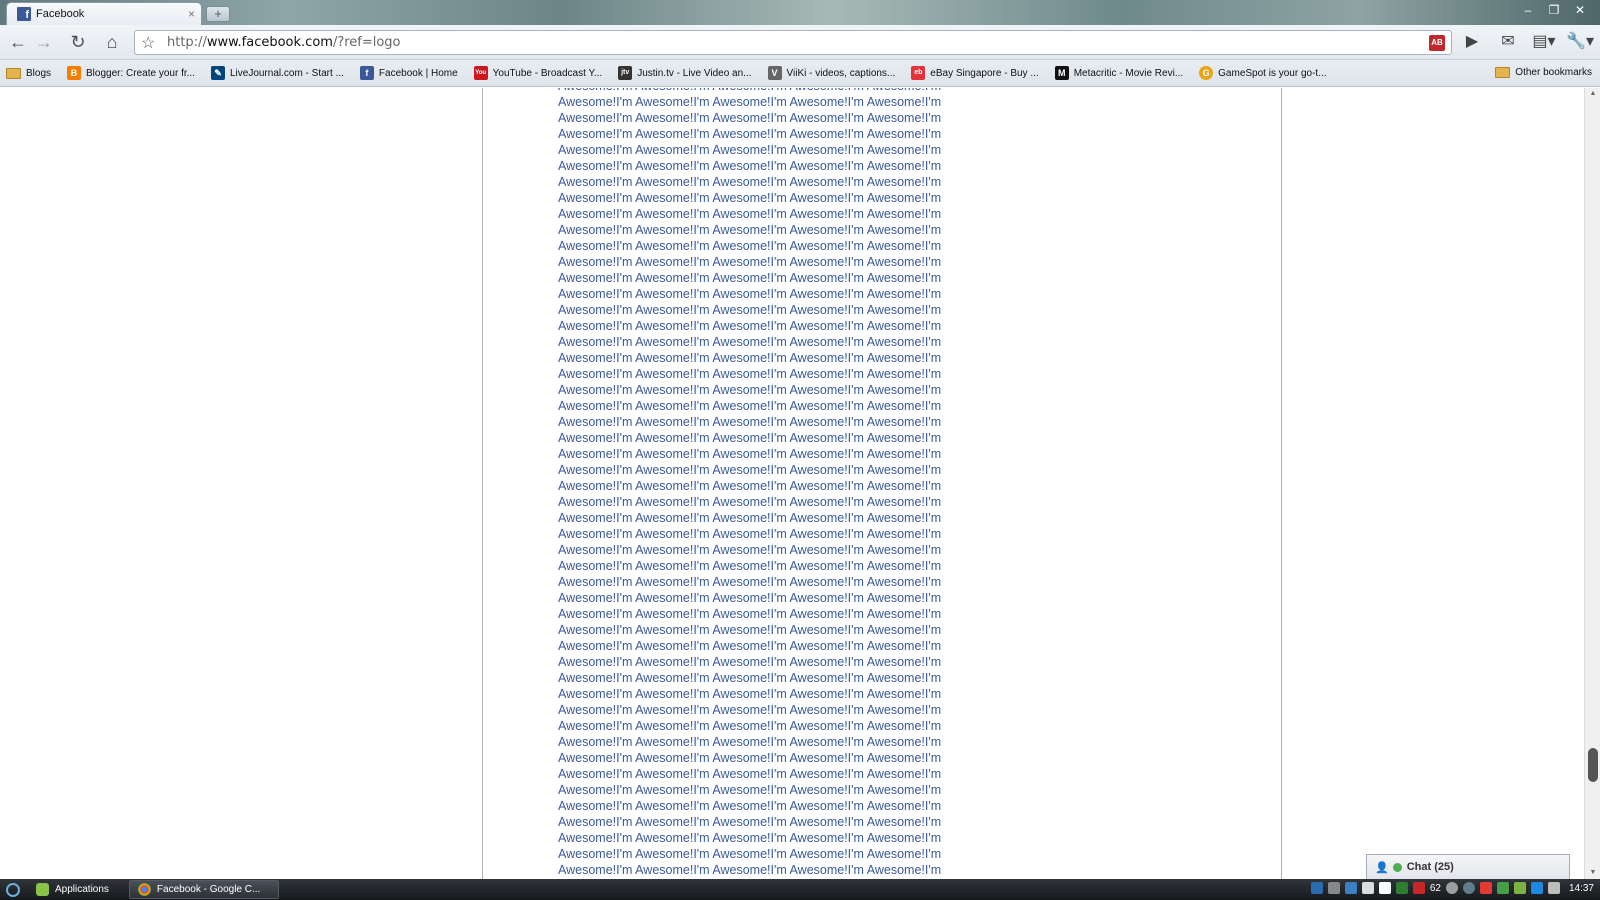  I want to click on person-icon: 👤, so click(1382, 867).